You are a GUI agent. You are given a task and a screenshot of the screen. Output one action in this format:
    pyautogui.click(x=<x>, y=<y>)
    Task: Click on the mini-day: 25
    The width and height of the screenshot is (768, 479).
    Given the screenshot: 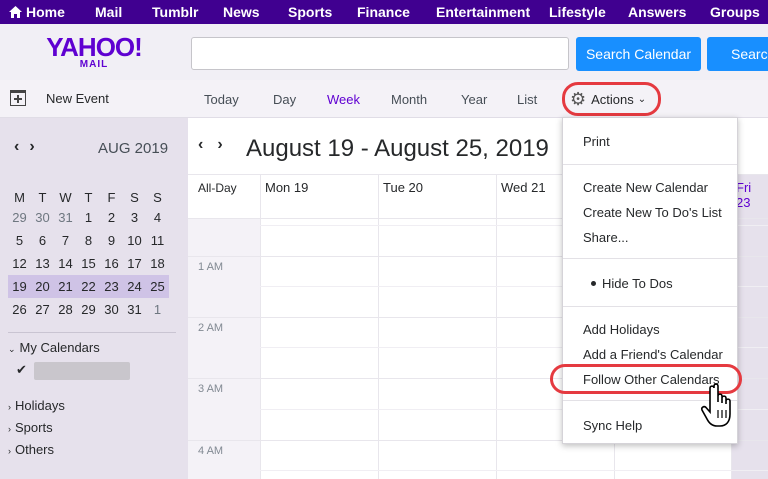 What is the action you would take?
    pyautogui.click(x=157, y=286)
    